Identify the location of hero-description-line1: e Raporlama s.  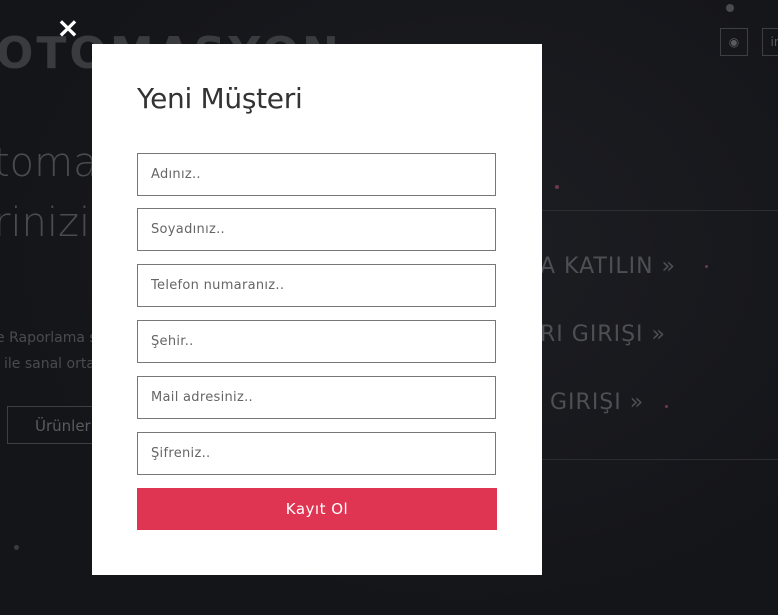
(48, 338).